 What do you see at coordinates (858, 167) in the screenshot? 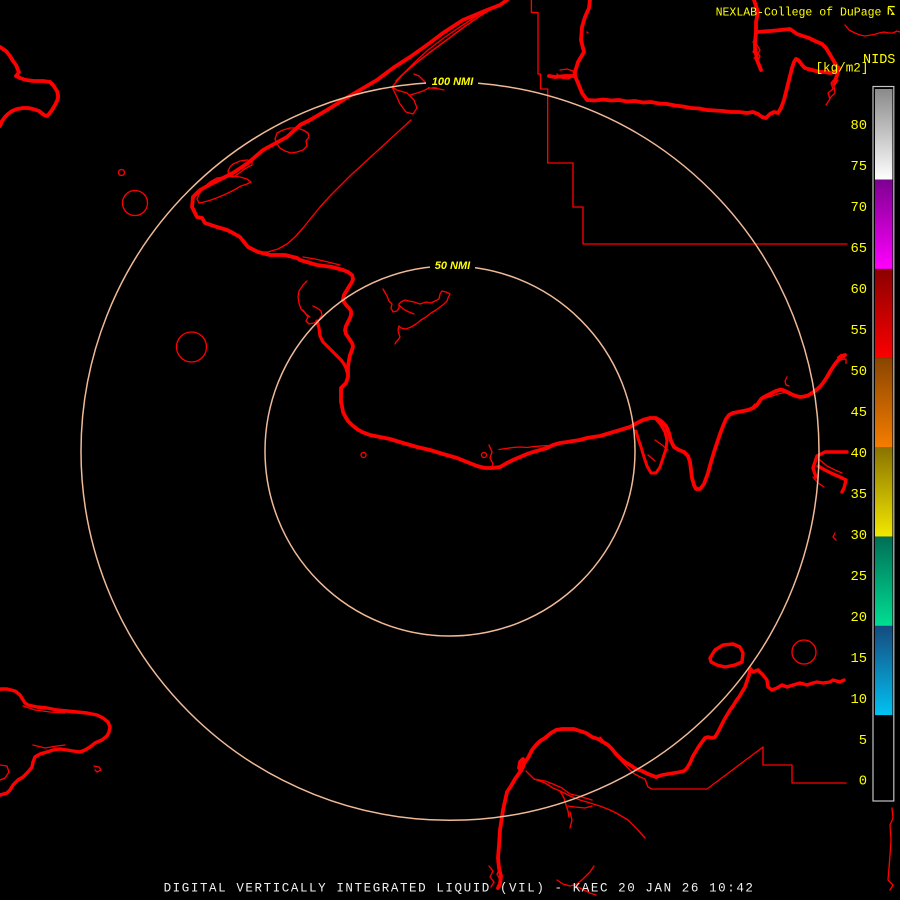
I see `svg-text: 75` at bounding box center [858, 167].